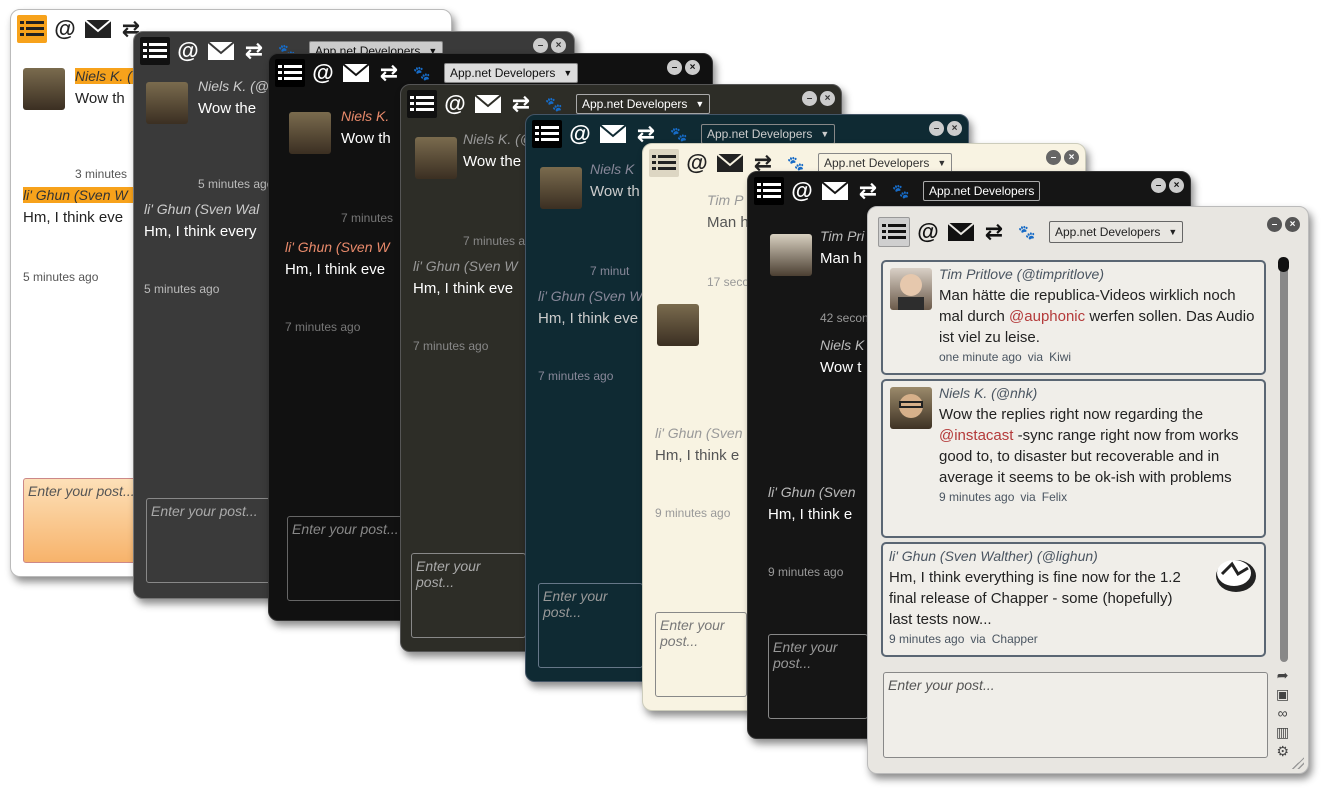  Describe the element at coordinates (1015, 639) in the screenshot. I see `post-client: Chapper` at that location.